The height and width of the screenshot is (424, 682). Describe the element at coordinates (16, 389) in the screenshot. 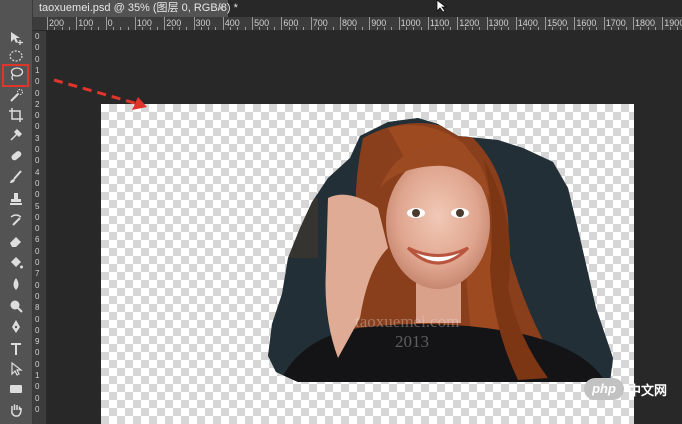

I see `rectangle-tool-icon` at that location.